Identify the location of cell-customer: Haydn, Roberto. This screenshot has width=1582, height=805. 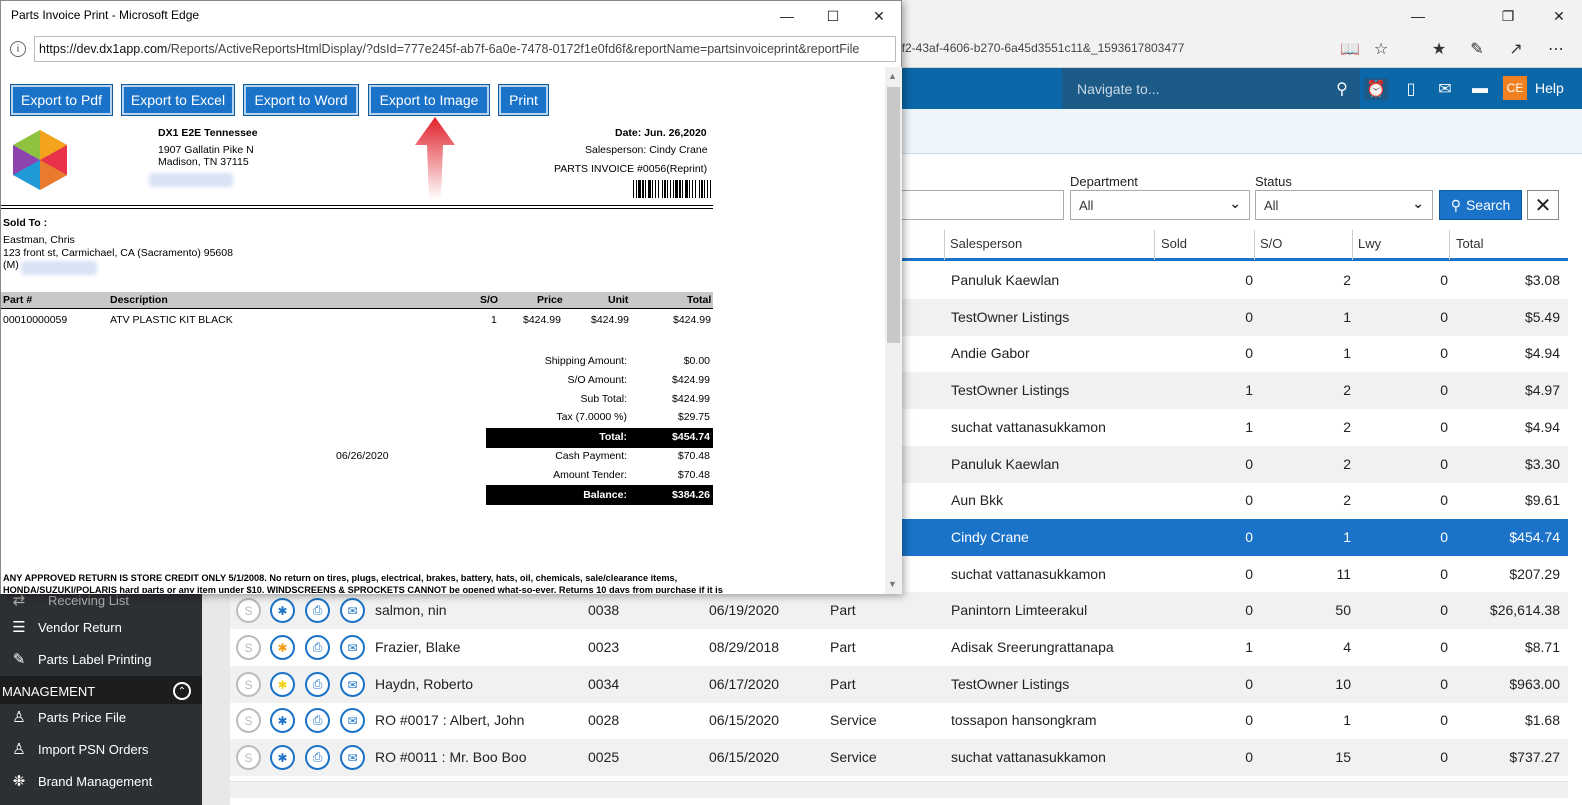
(424, 684).